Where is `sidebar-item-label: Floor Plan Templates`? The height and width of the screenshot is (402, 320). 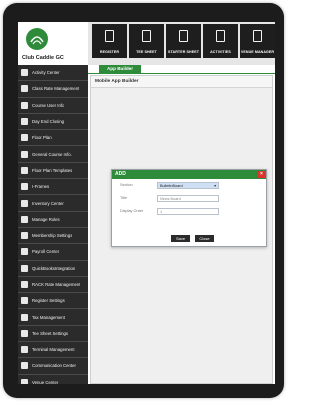 sidebar-item-label: Floor Plan Templates is located at coordinates (52, 170).